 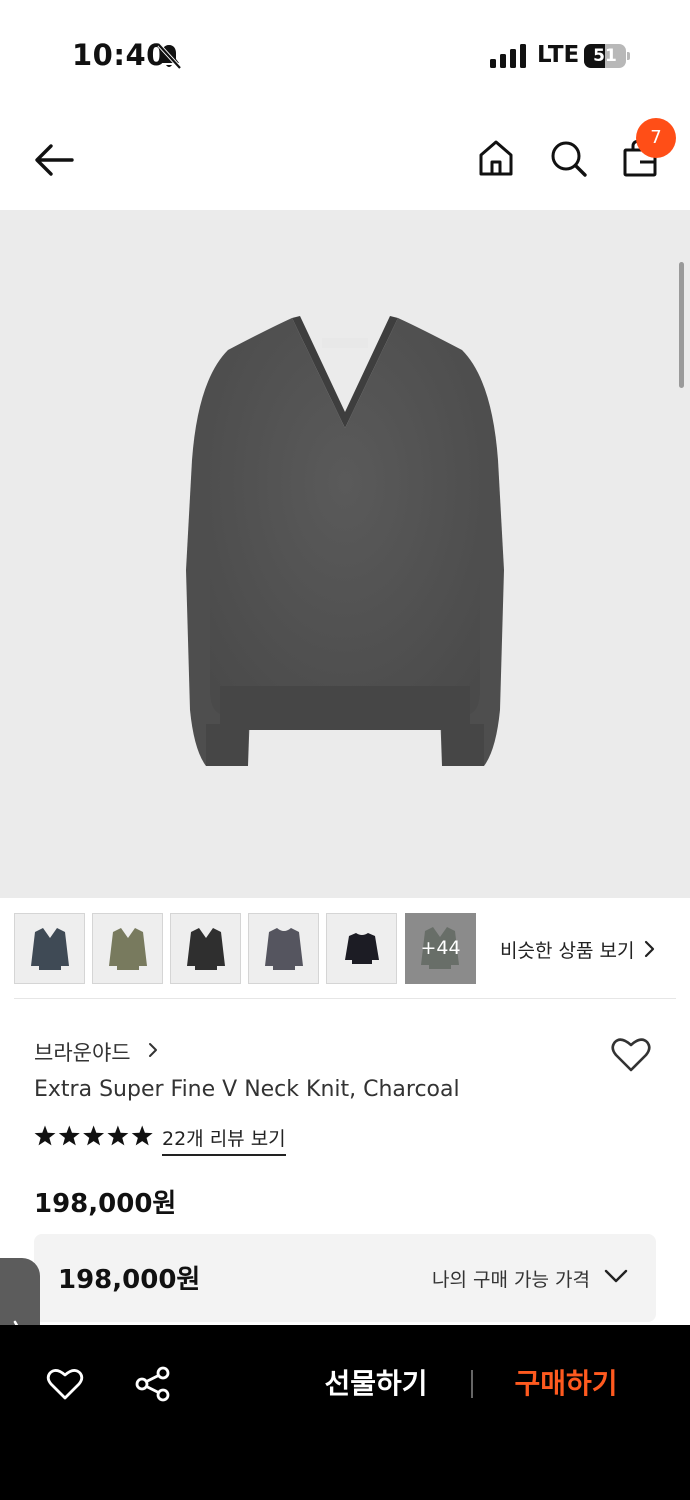 I want to click on battery-body: 51, so click(x=605, y=56).